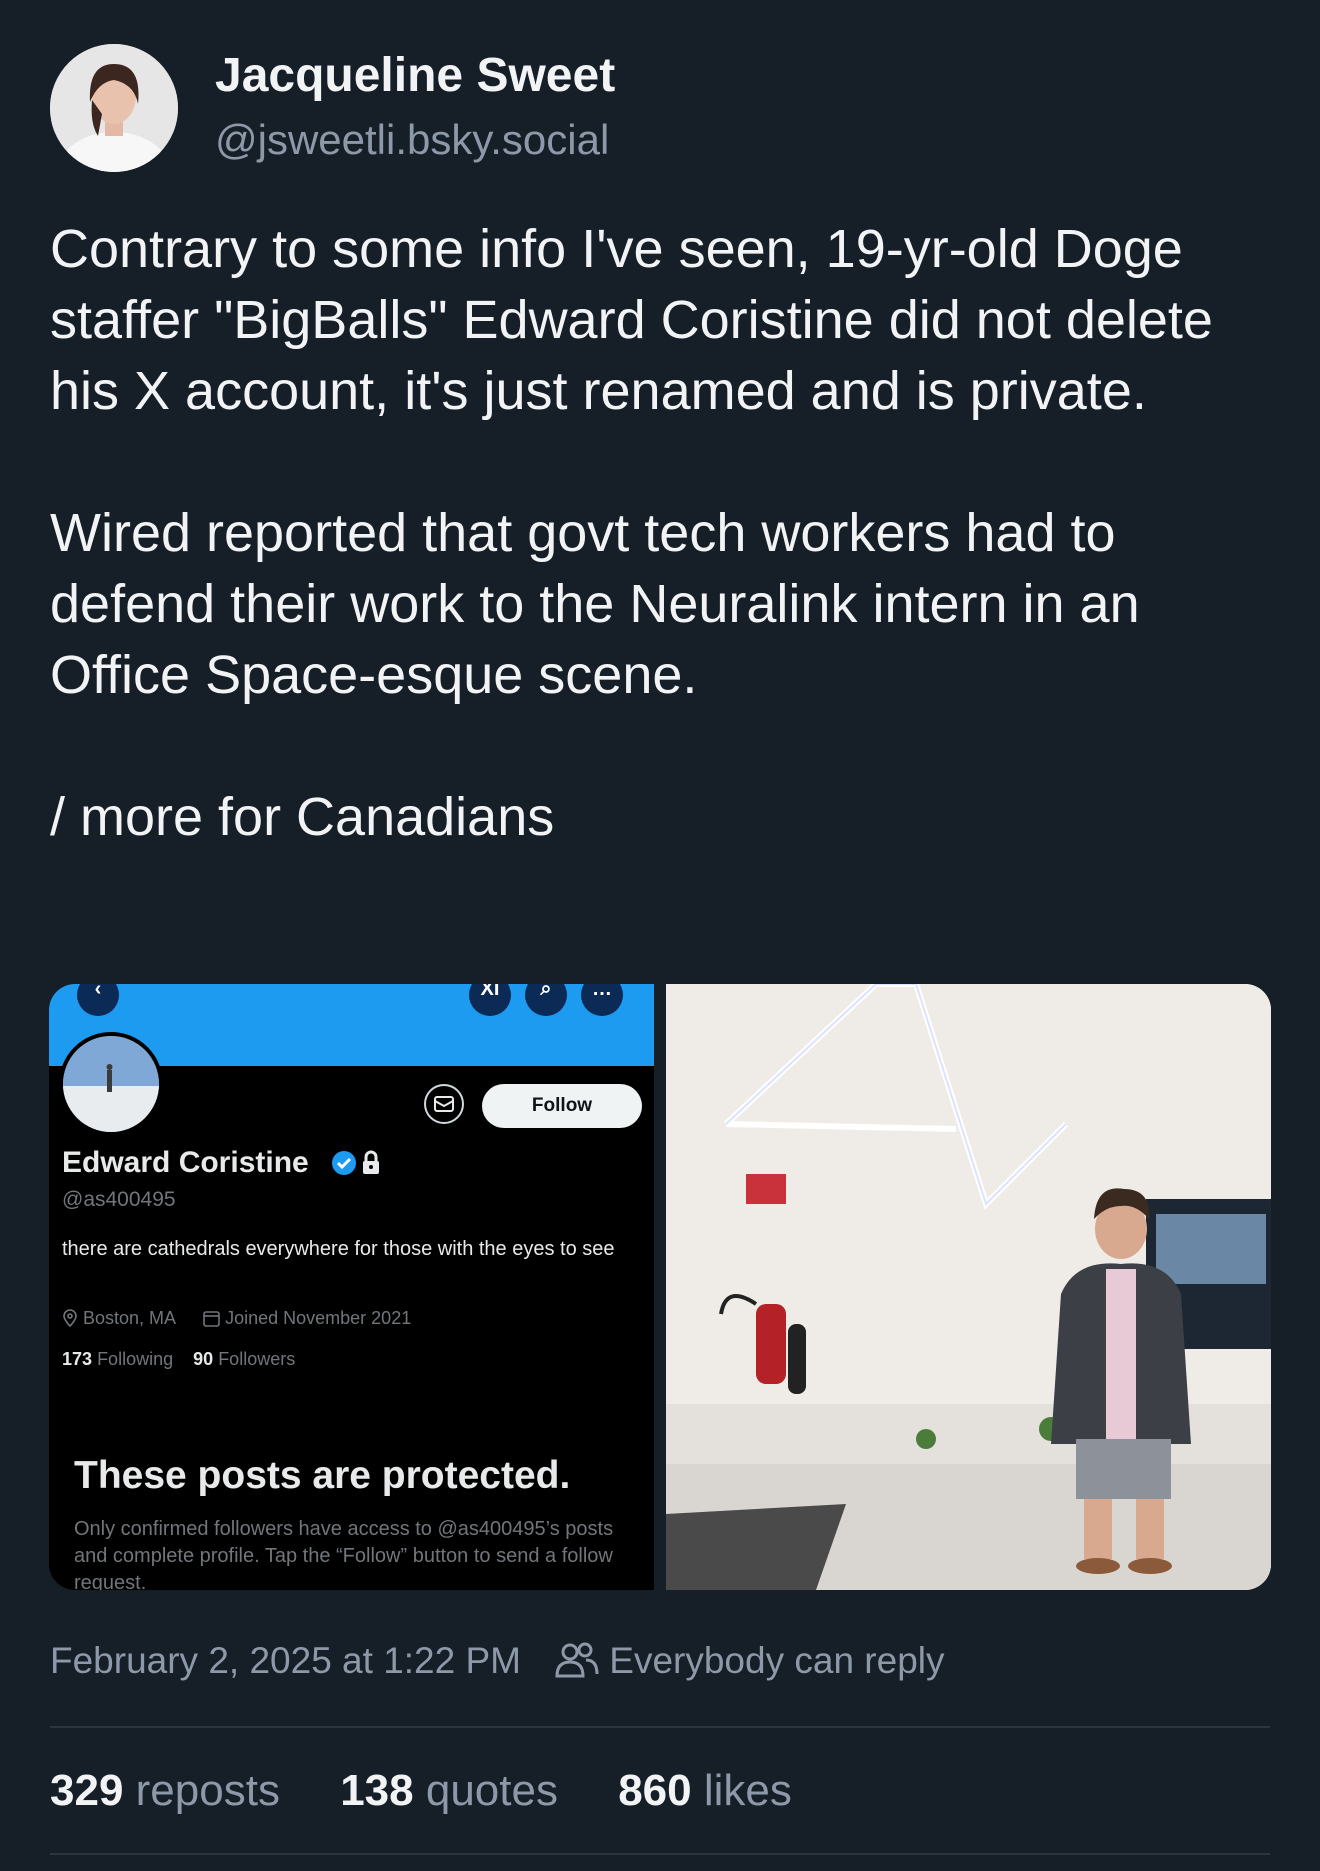  Describe the element at coordinates (135, 1359) in the screenshot. I see `following-label: Following` at that location.